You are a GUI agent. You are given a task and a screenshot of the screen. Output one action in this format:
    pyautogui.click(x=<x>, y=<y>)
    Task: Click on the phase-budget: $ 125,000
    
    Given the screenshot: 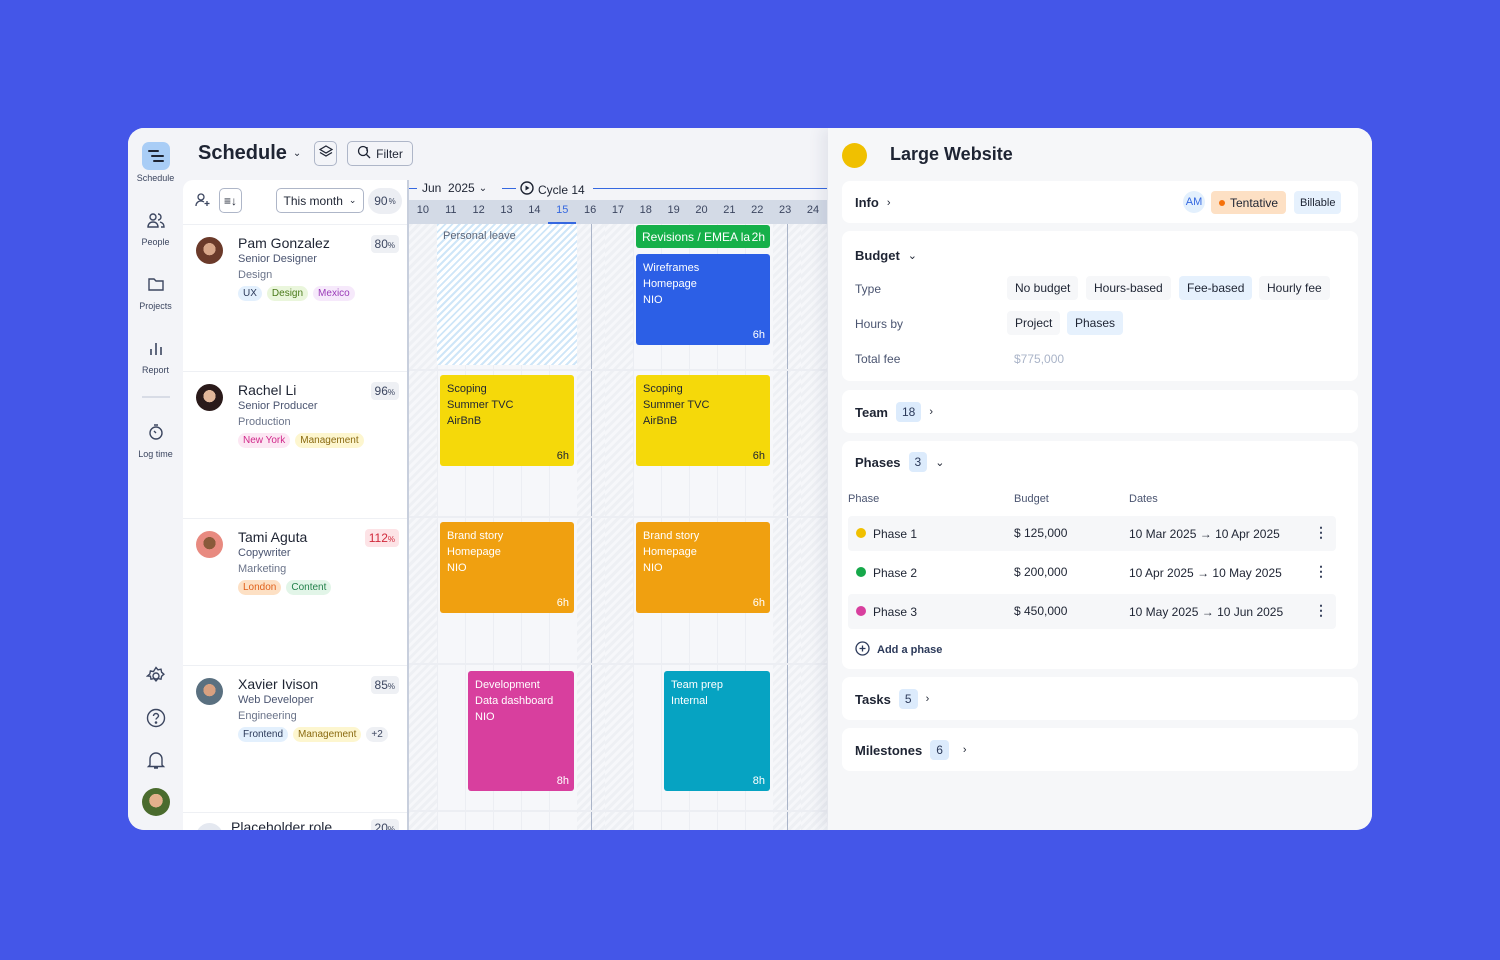 What is the action you would take?
    pyautogui.click(x=1041, y=533)
    